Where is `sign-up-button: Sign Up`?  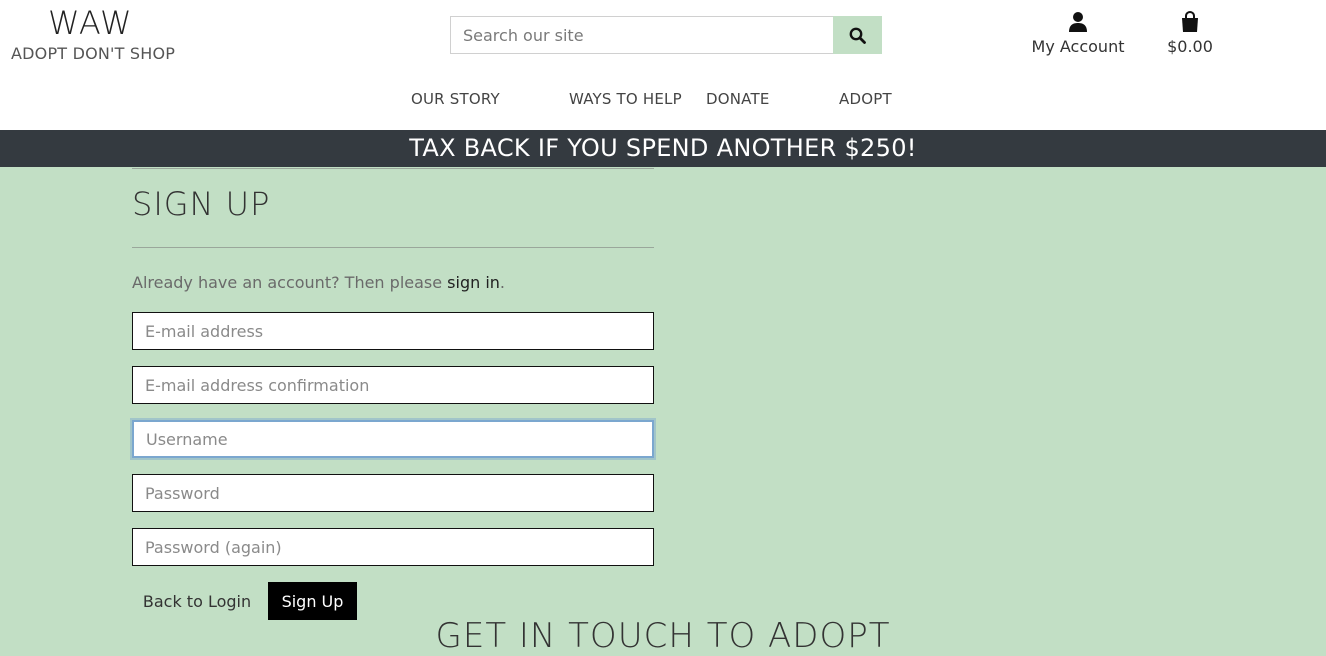 sign-up-button: Sign Up is located at coordinates (312, 601).